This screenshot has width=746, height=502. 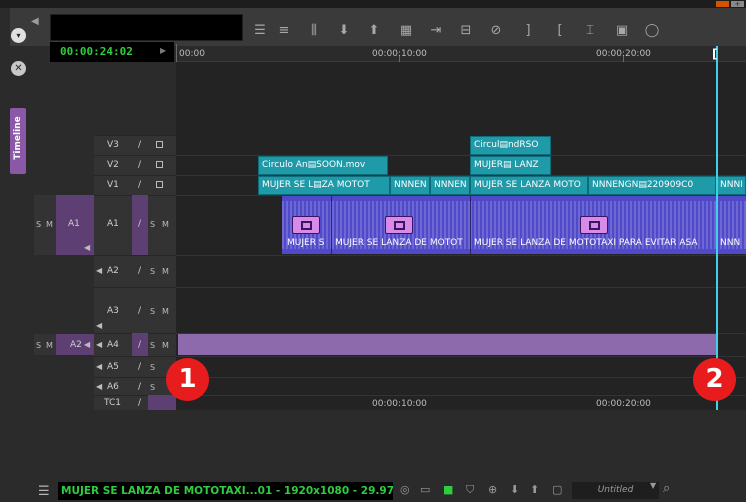 I want to click on video-toggle-icon: ■, so click(x=448, y=489).